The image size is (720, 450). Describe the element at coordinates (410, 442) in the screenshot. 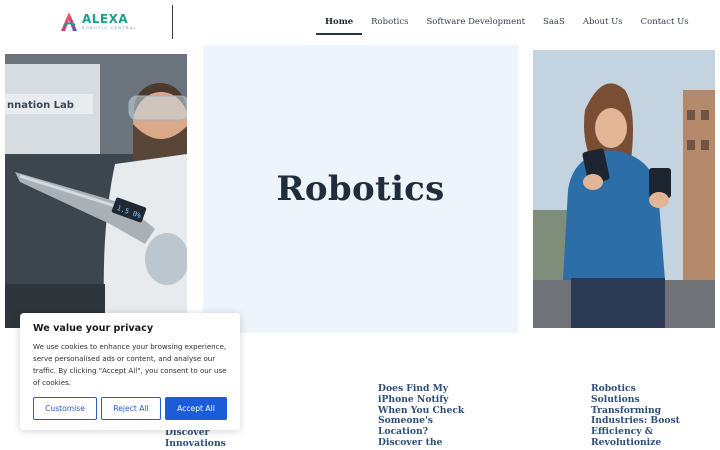

I see `article-line: Discover the` at that location.